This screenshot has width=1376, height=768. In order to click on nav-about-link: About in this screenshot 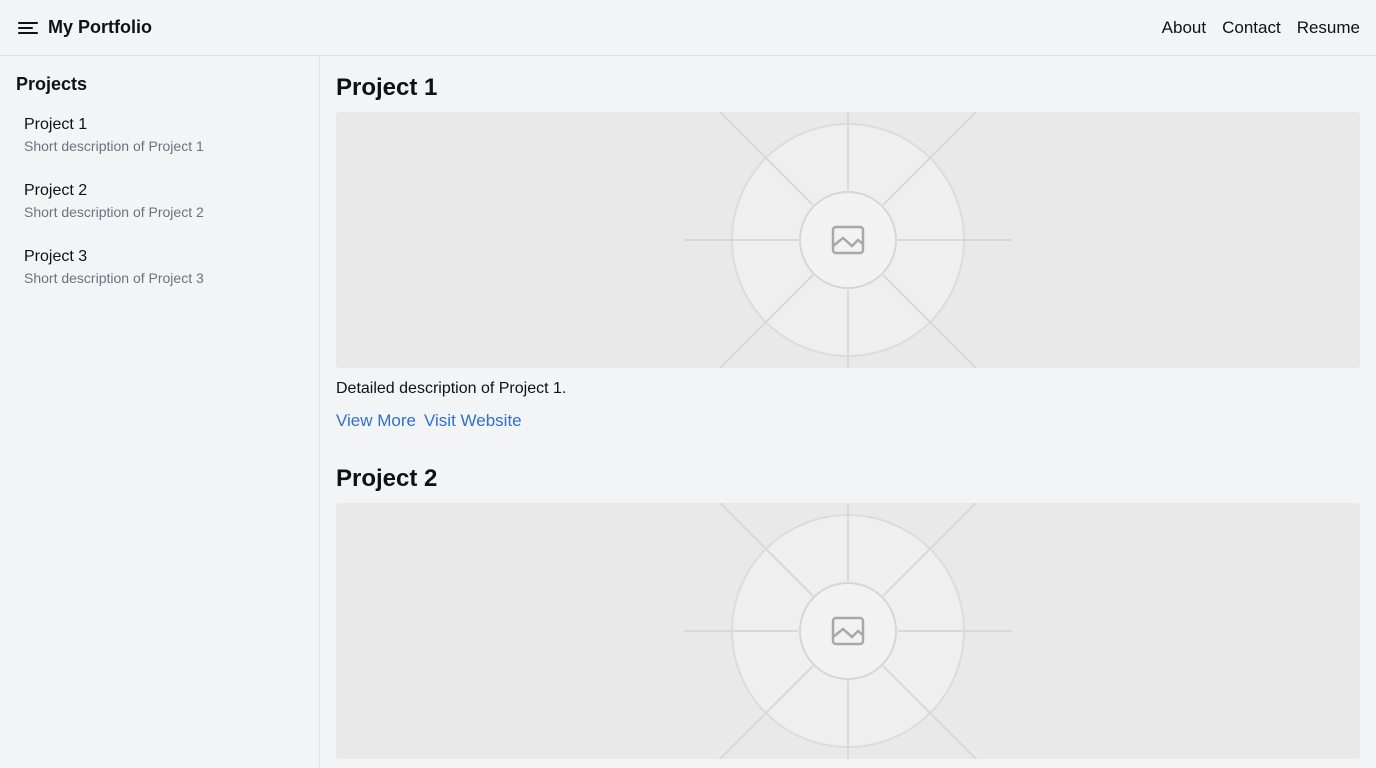, I will do `click(1184, 28)`.